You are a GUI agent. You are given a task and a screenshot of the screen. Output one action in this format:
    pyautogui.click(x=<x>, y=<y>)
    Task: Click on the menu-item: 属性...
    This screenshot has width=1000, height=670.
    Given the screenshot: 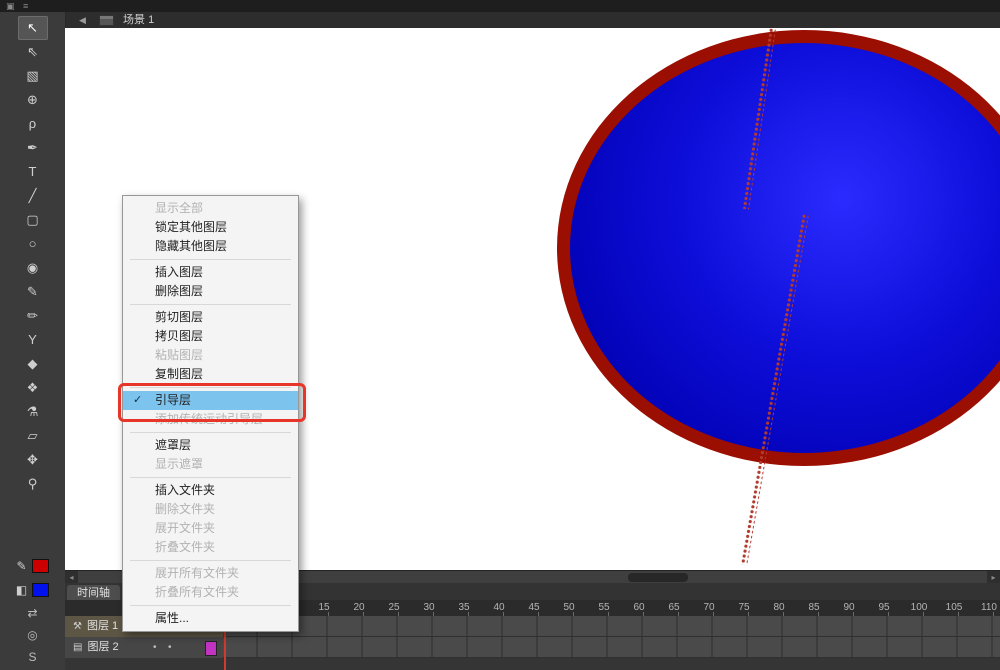 What is the action you would take?
    pyautogui.click(x=210, y=618)
    